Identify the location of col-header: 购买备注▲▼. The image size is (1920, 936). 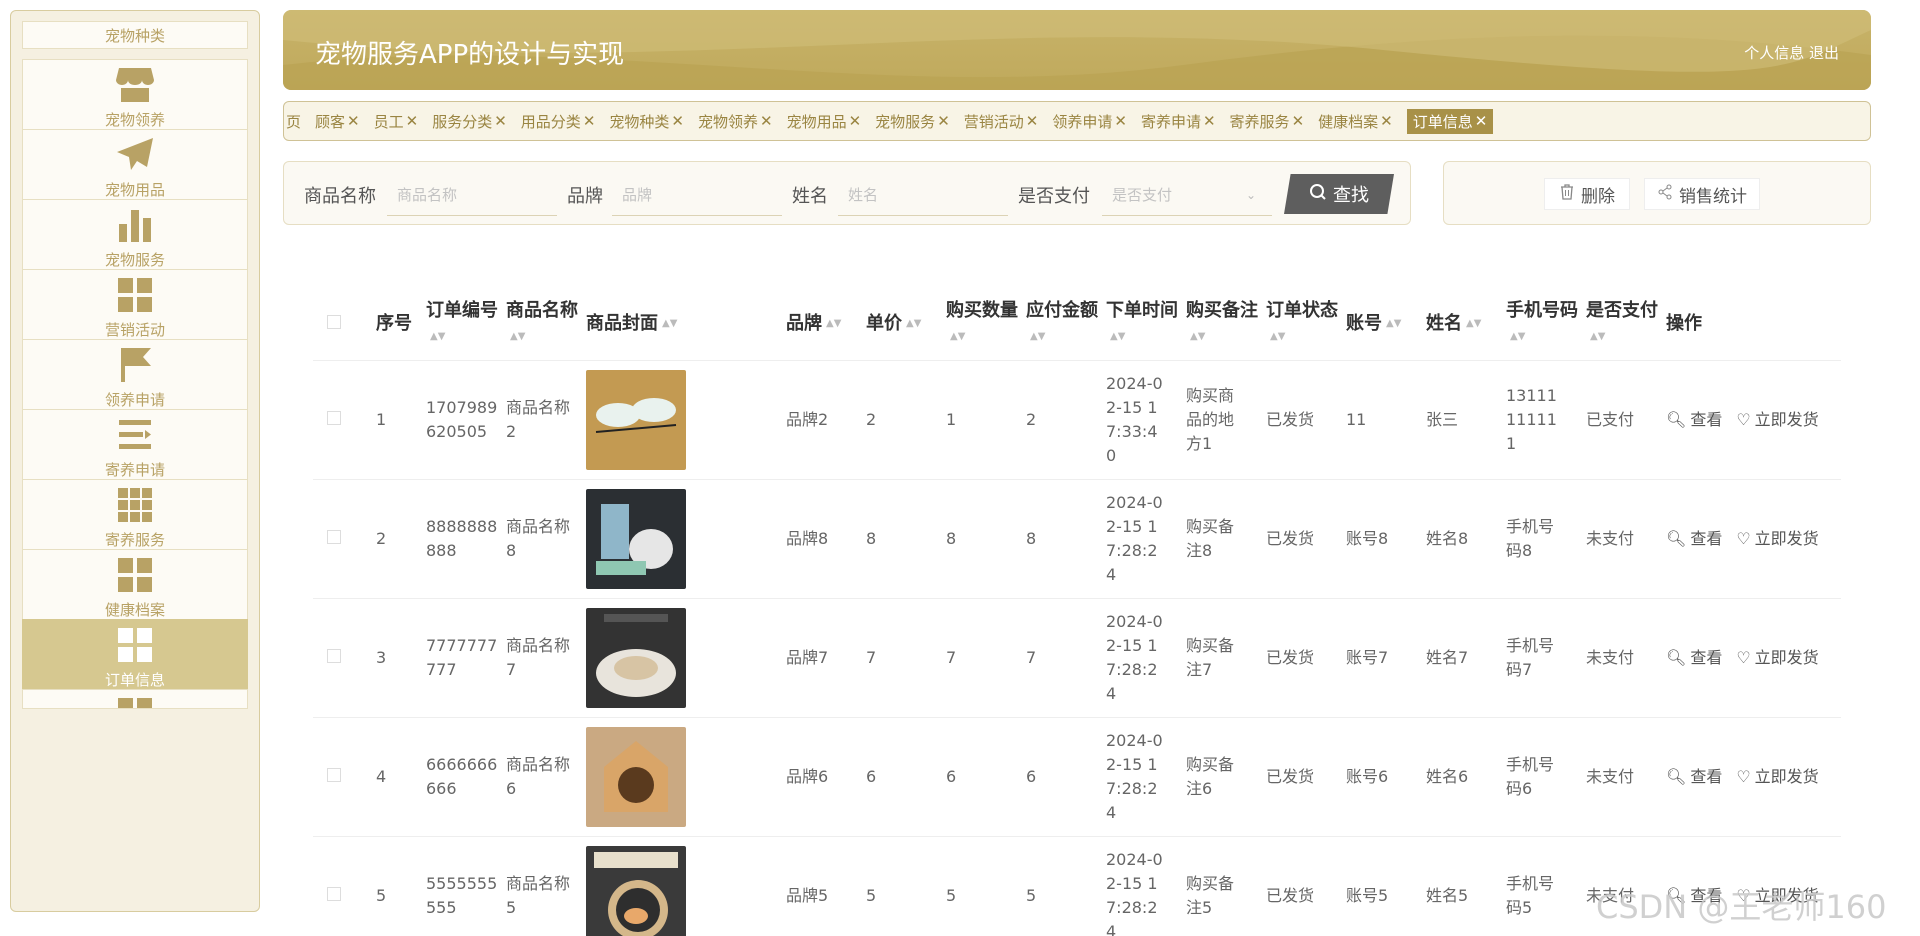
(1222, 324).